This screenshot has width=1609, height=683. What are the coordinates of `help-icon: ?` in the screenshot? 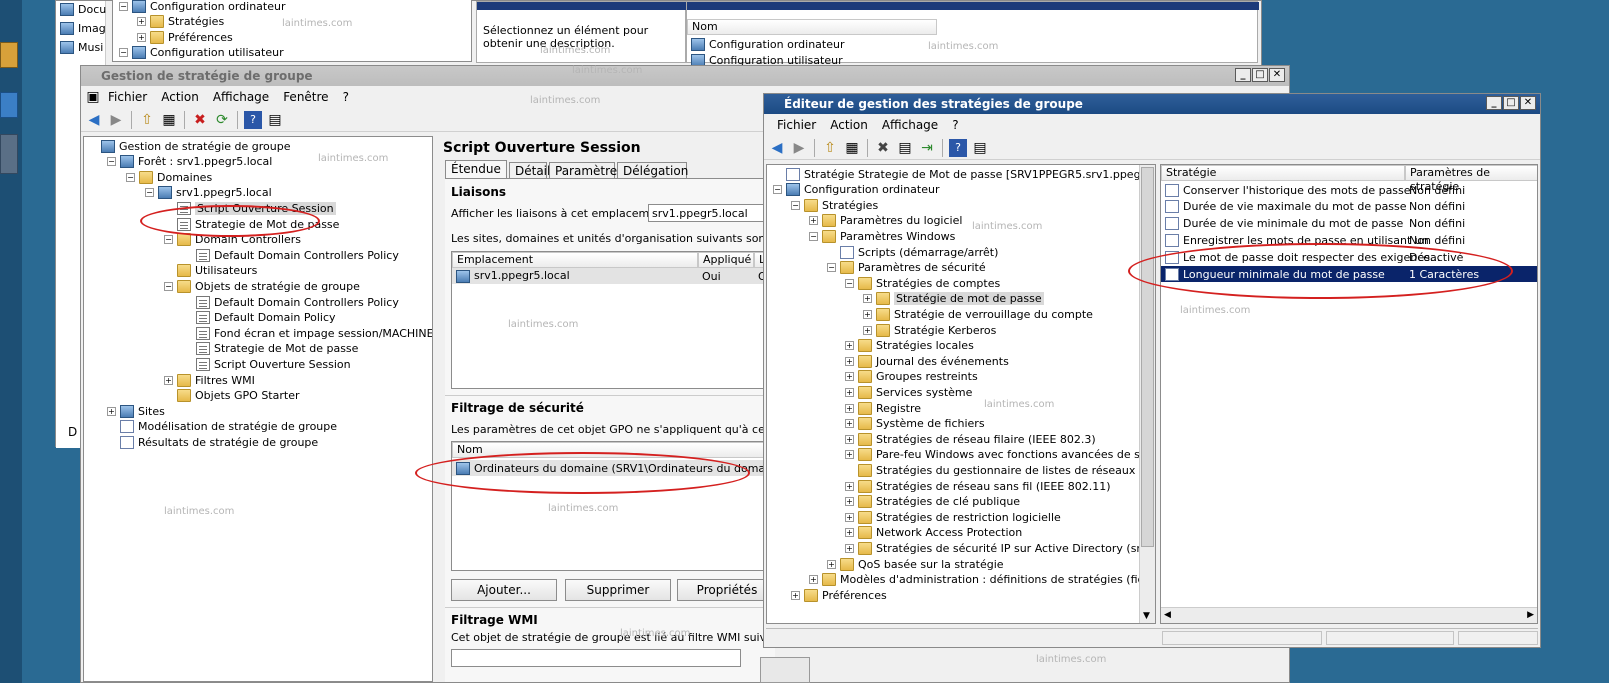 It's located at (253, 119).